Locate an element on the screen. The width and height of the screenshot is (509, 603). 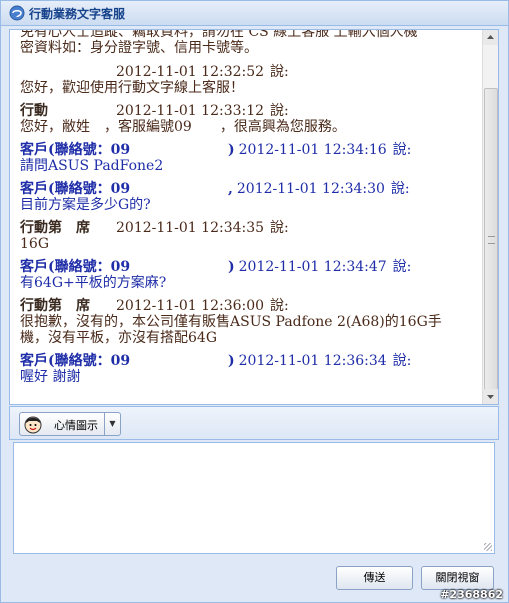
message-header: 客戶(聯絡號：09, 2012-11-01 12:34:30 說: is located at coordinates (251, 189).